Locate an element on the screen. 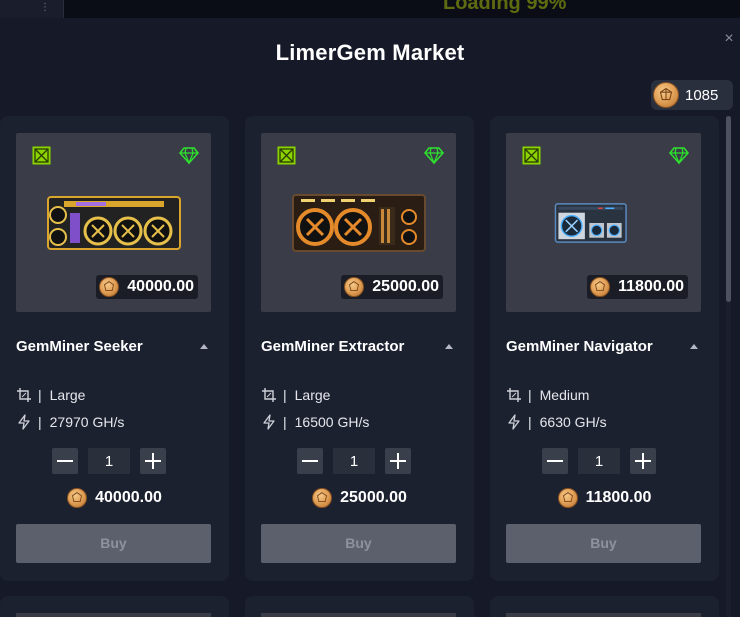 This screenshot has width=740, height=617. total-amount: 11800.00 is located at coordinates (618, 497).